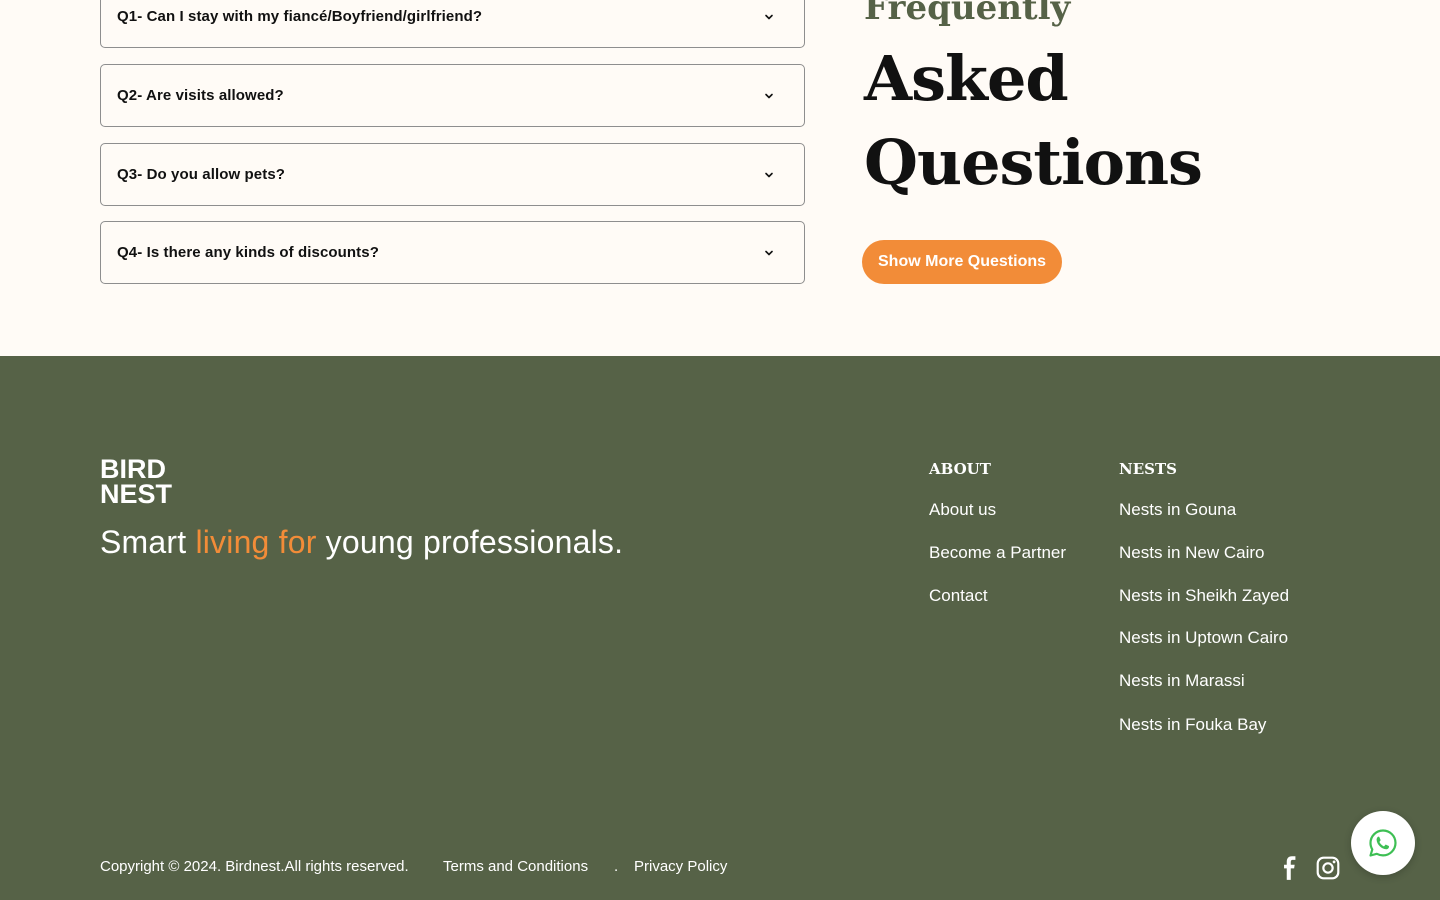 This screenshot has height=900, width=1440. What do you see at coordinates (148, 542) in the screenshot?
I see `tagline-part-1: Smart` at bounding box center [148, 542].